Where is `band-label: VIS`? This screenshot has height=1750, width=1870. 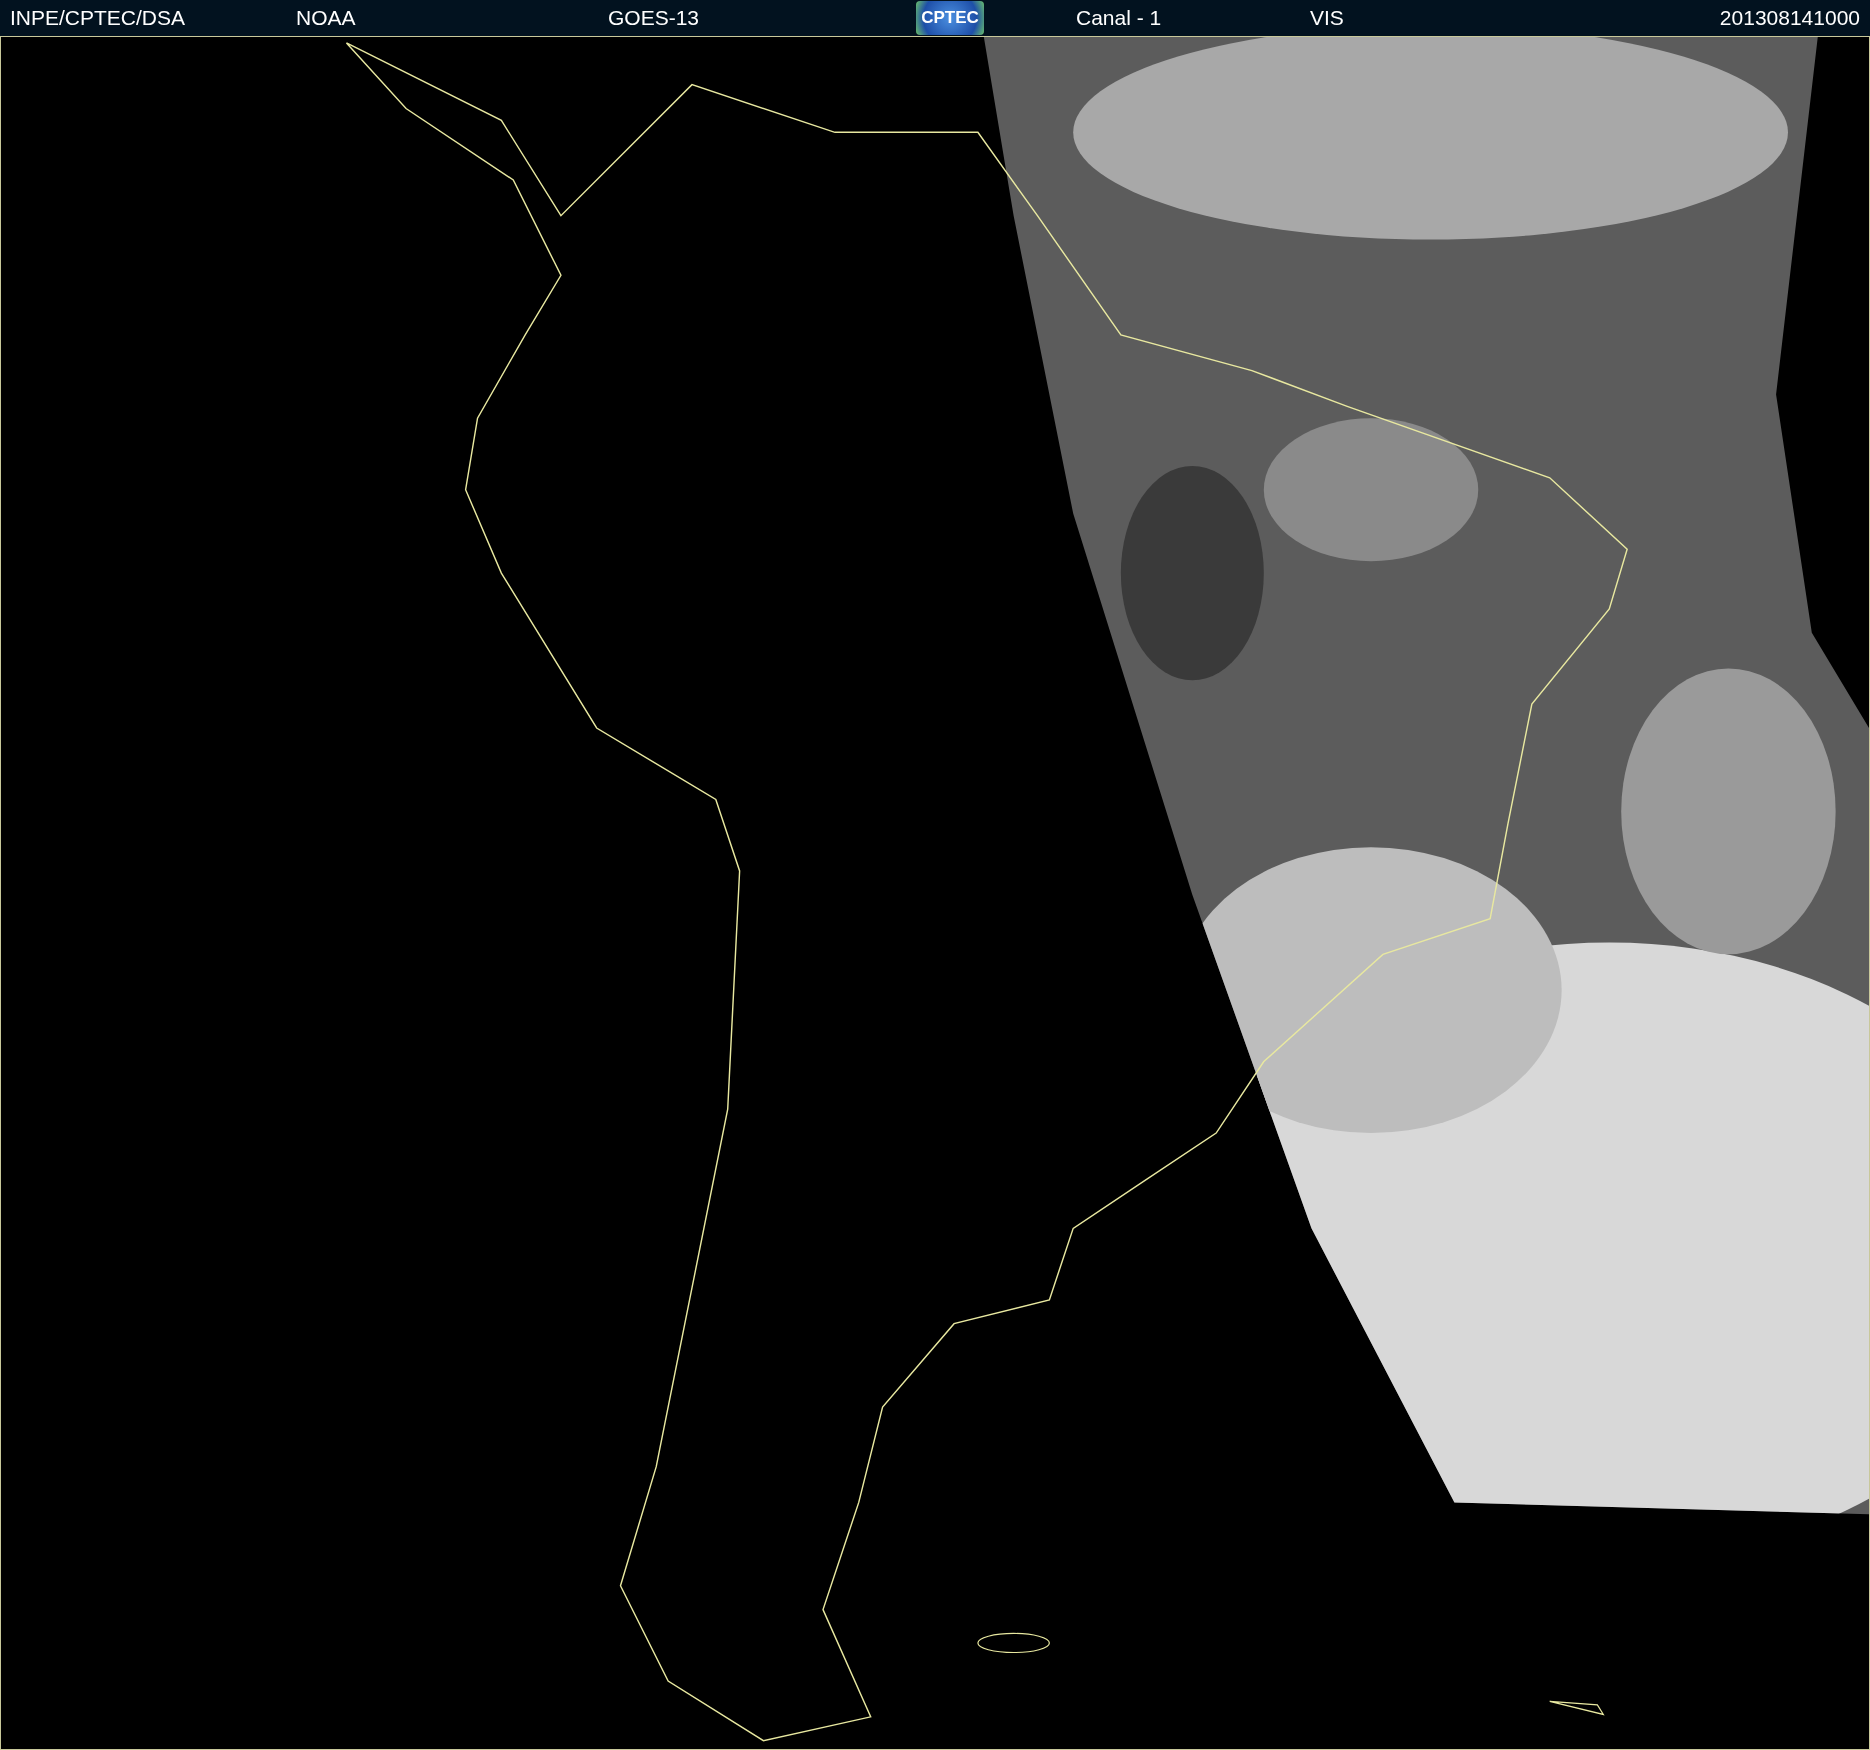
band-label: VIS is located at coordinates (1326, 18).